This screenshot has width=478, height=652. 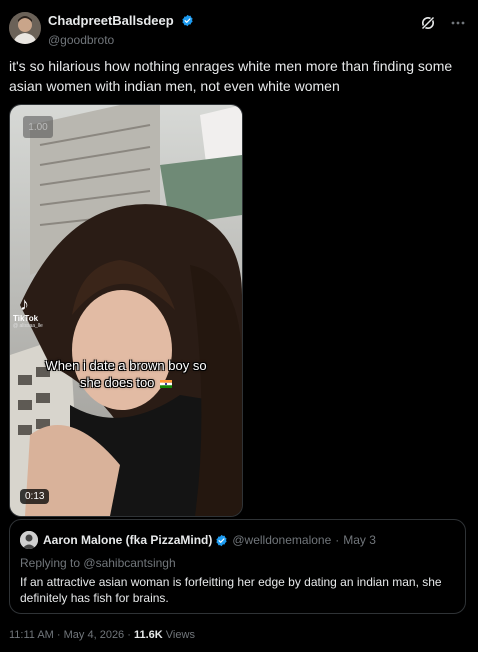 What do you see at coordinates (458, 23) in the screenshot?
I see `more-icon` at bounding box center [458, 23].